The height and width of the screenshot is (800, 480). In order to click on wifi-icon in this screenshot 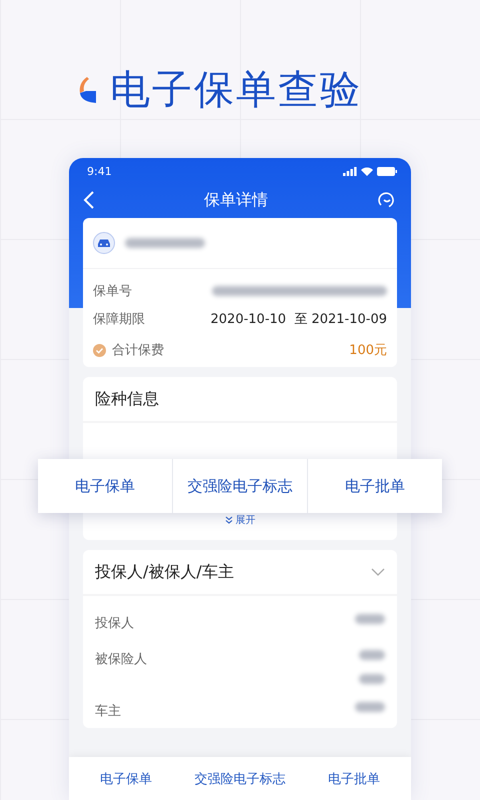, I will do `click(367, 171)`.